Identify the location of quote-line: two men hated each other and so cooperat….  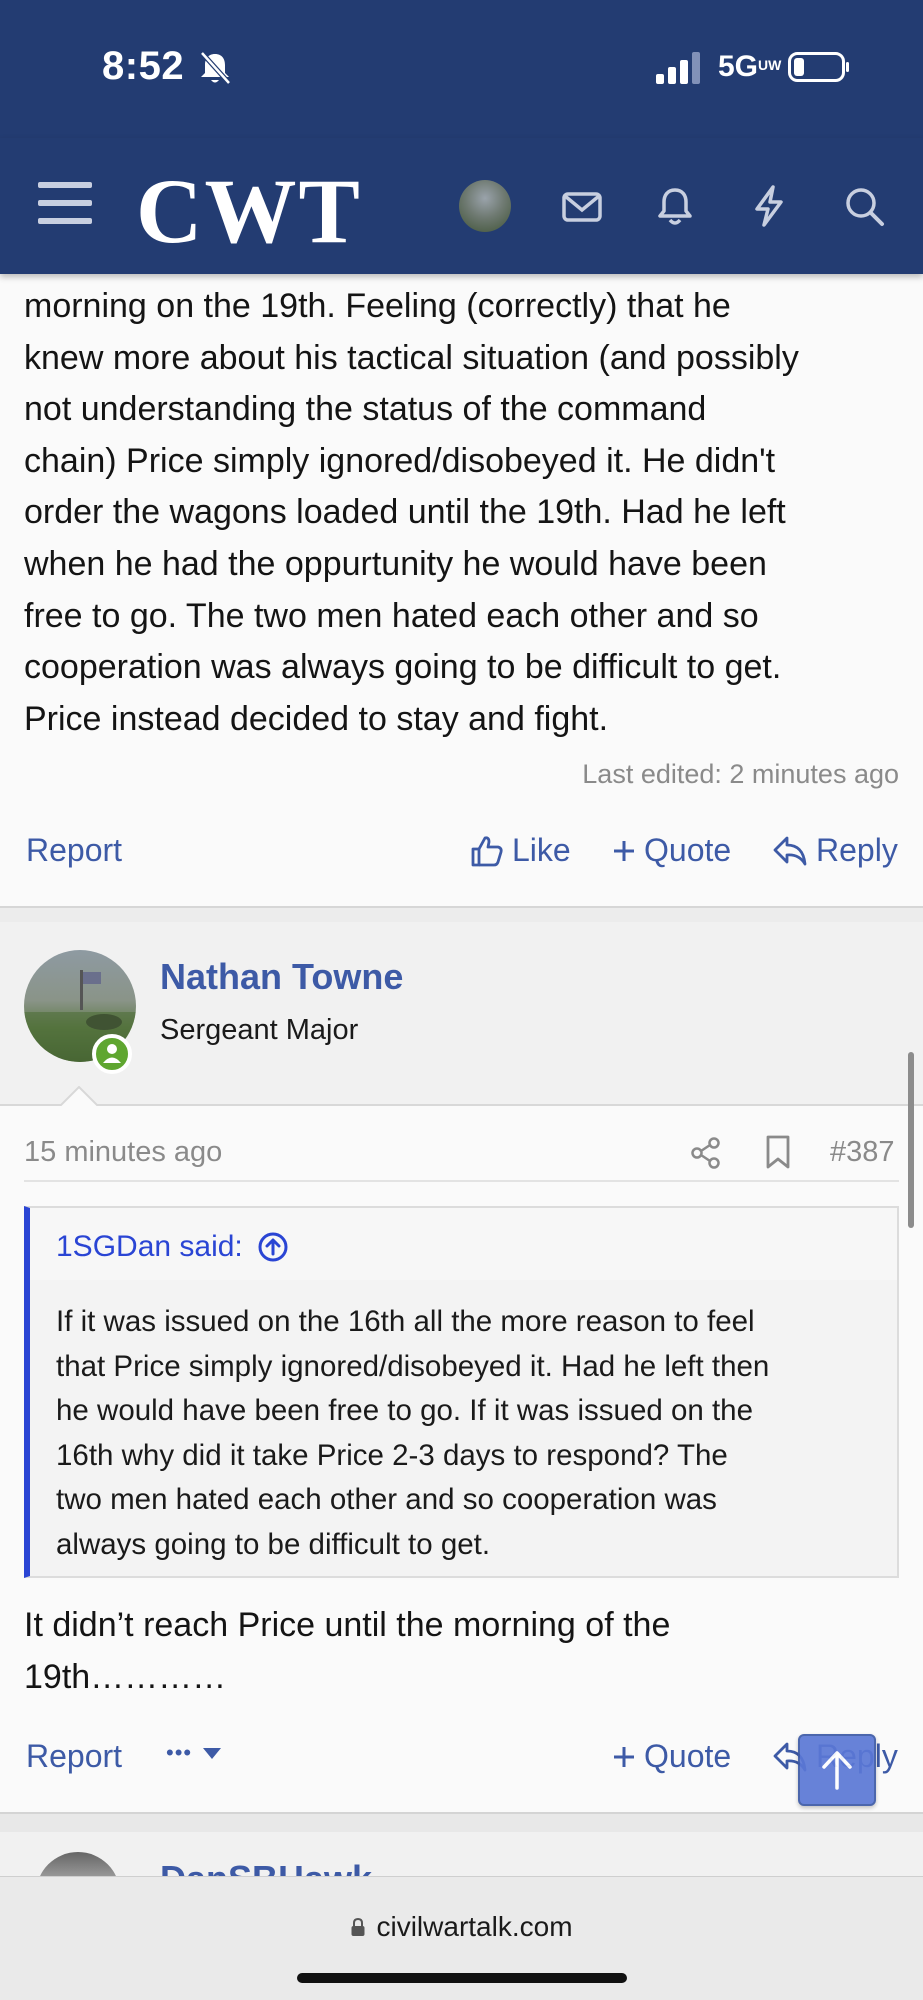
(386, 1499).